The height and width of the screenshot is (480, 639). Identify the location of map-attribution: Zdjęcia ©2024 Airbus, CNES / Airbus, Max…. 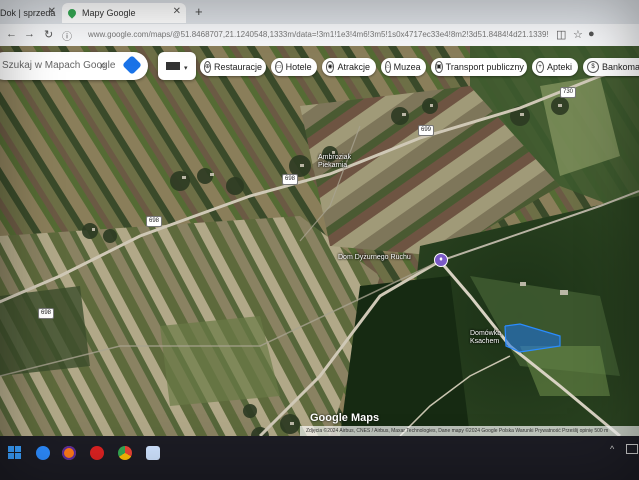
(469, 431).